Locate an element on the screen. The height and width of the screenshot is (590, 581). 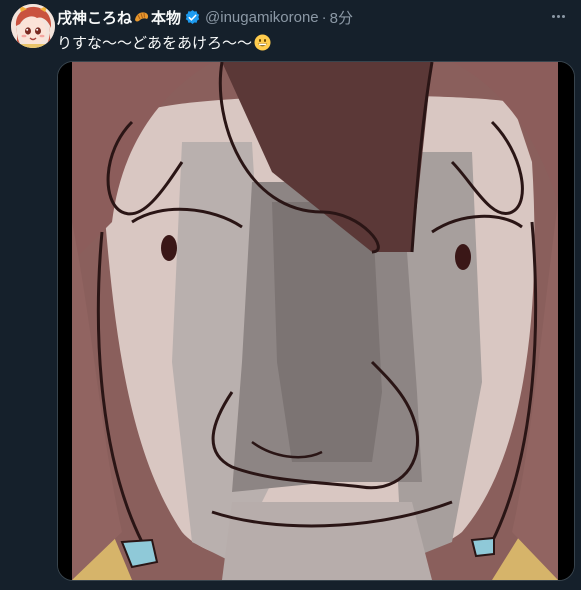
avatar-image is located at coordinates (33, 26).